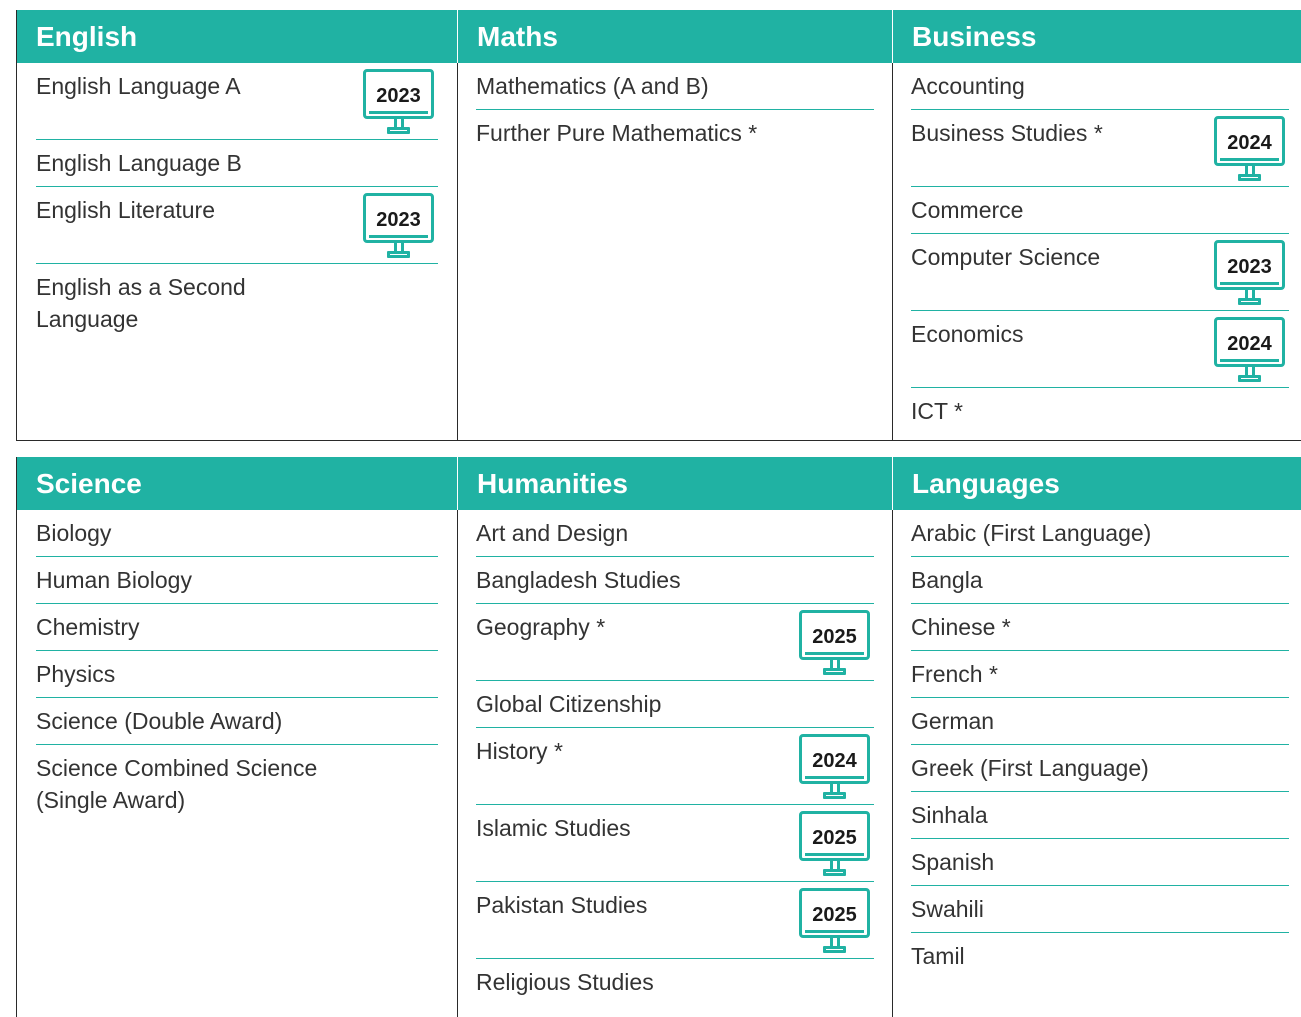 The height and width of the screenshot is (1017, 1301). What do you see at coordinates (675, 920) in the screenshot?
I see `subject-item: Pakistan Studies 2025` at bounding box center [675, 920].